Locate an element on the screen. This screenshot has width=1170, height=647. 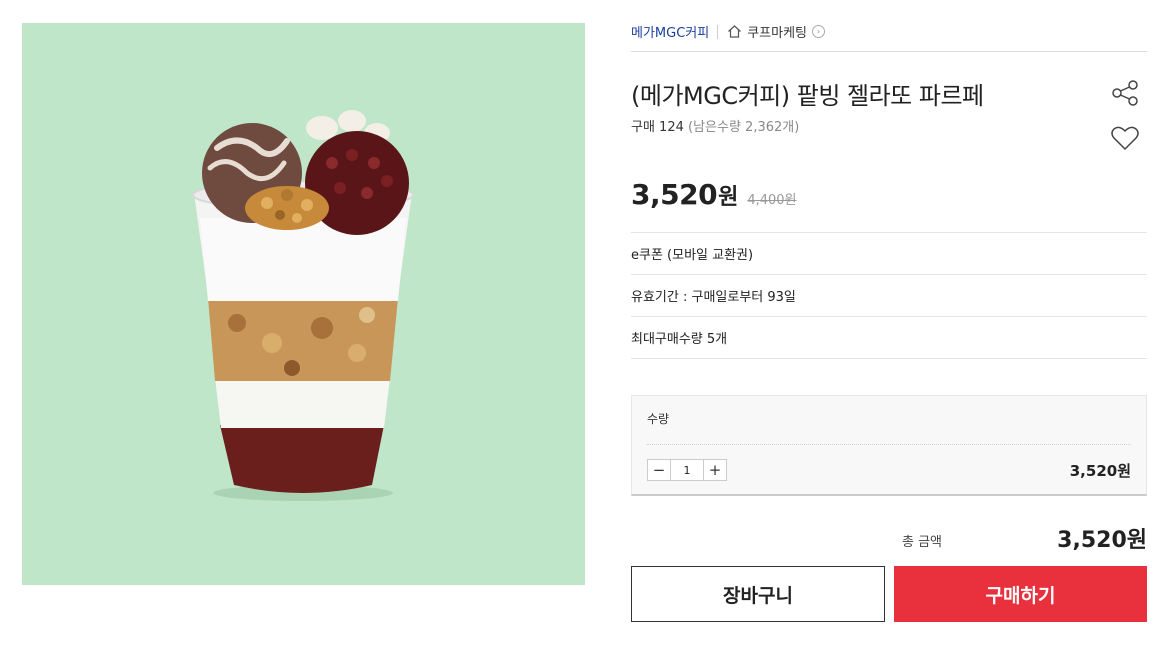
spec-type: e쿠폰 (모바일 교환권) is located at coordinates (889, 254).